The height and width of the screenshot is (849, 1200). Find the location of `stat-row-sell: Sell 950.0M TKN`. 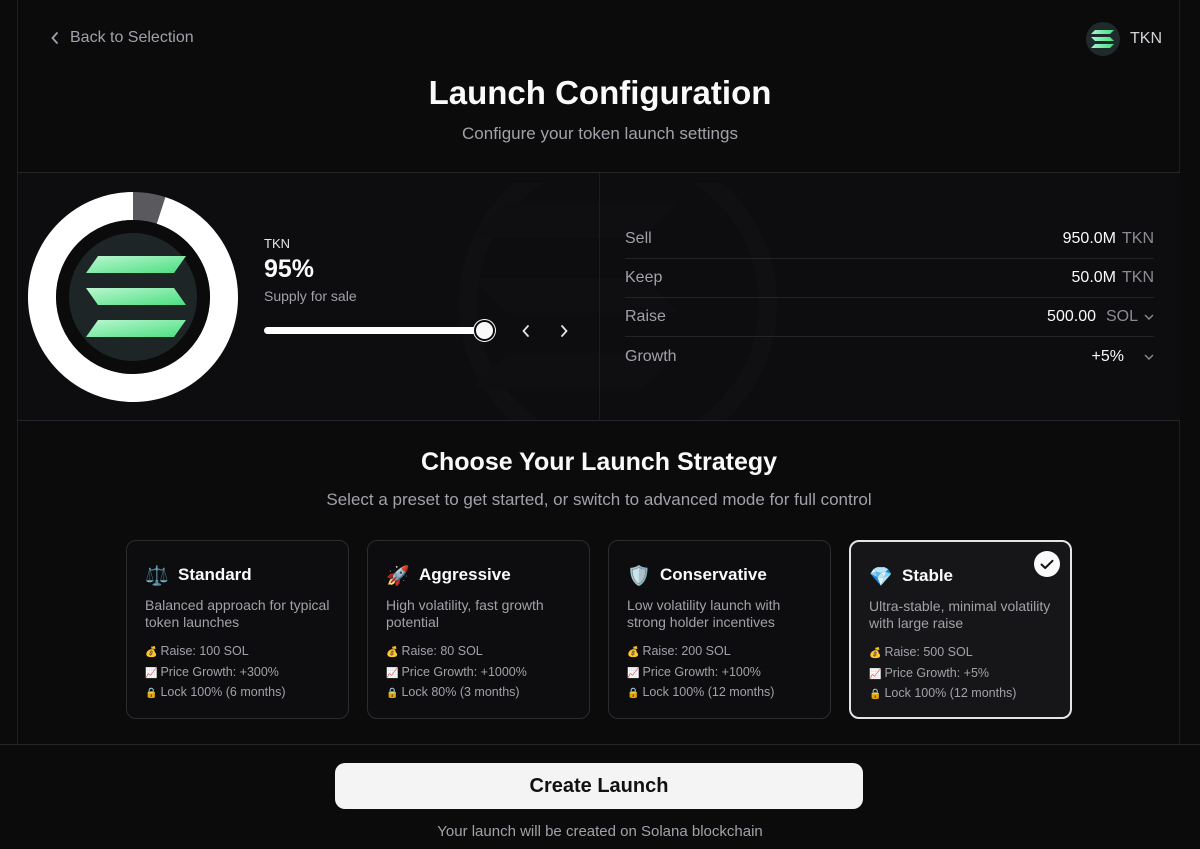

stat-row-sell: Sell 950.0M TKN is located at coordinates (889, 239).